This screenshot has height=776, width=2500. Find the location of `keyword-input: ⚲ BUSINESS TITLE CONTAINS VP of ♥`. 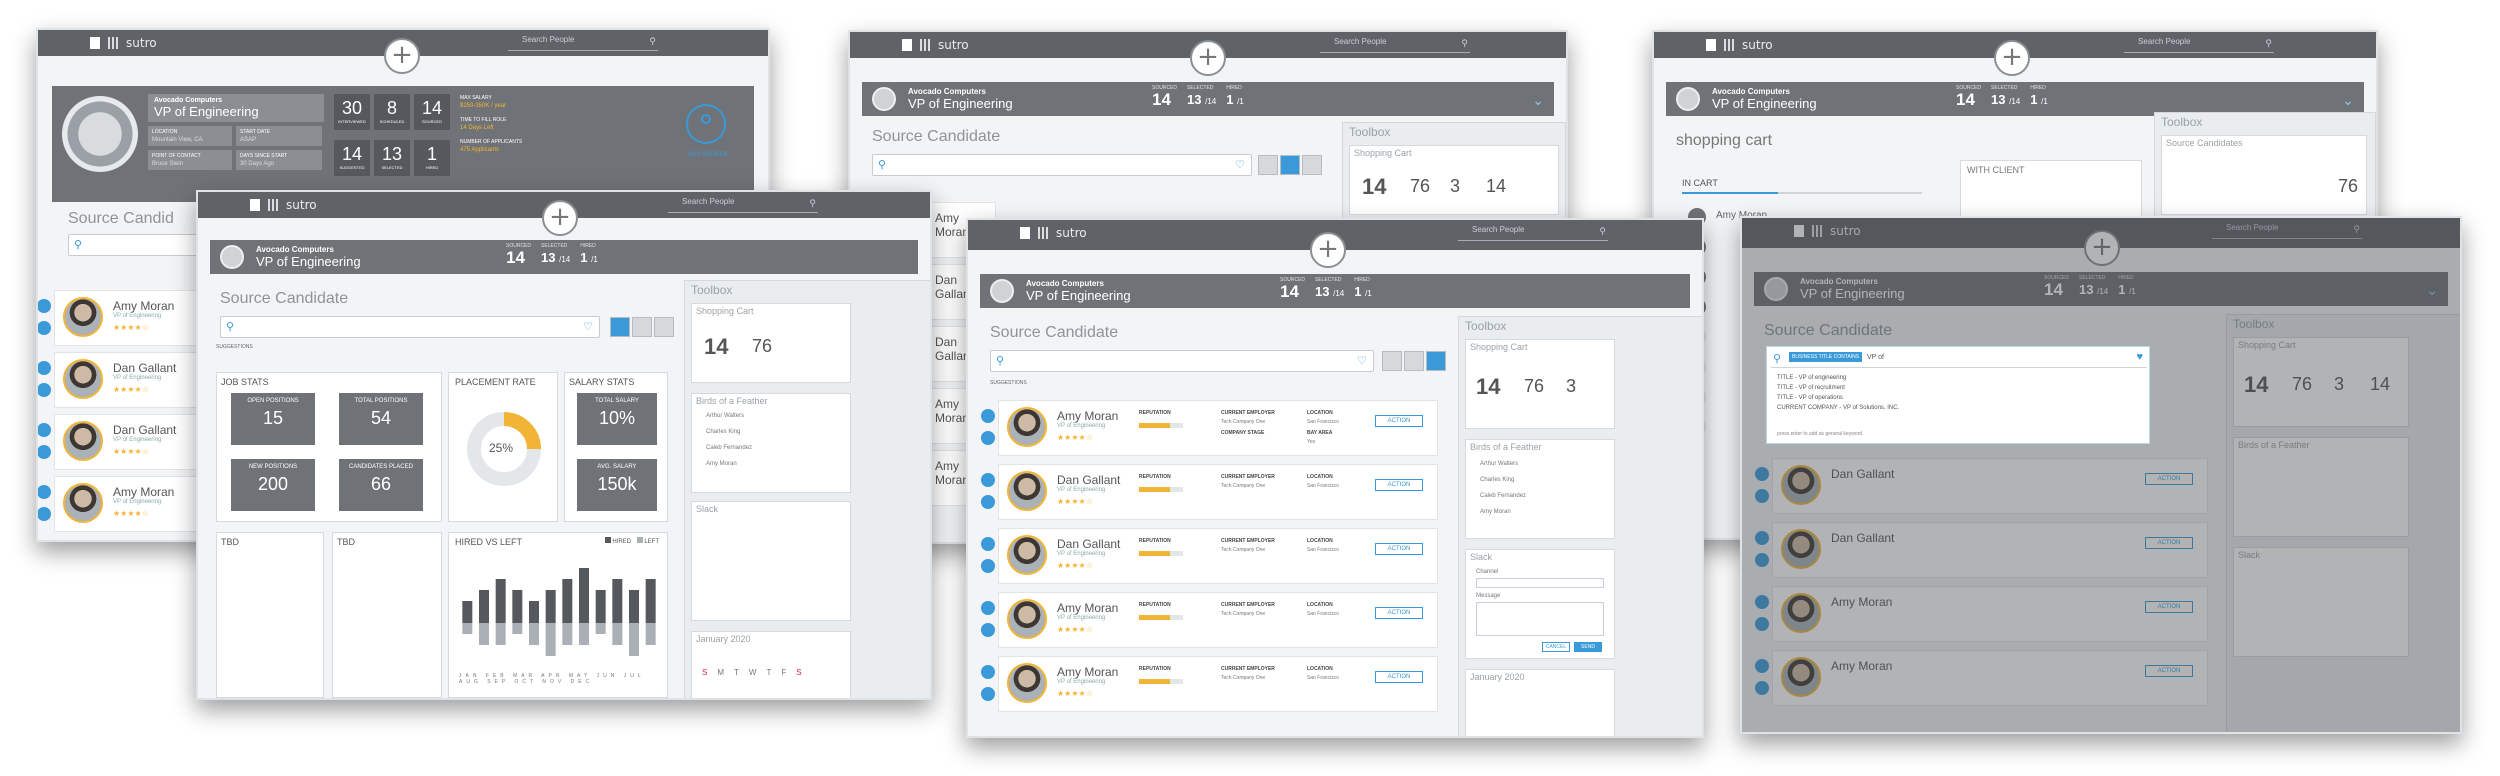

keyword-input: ⚲ BUSINESS TITLE CONTAINS VP of ♥ is located at coordinates (1959, 359).